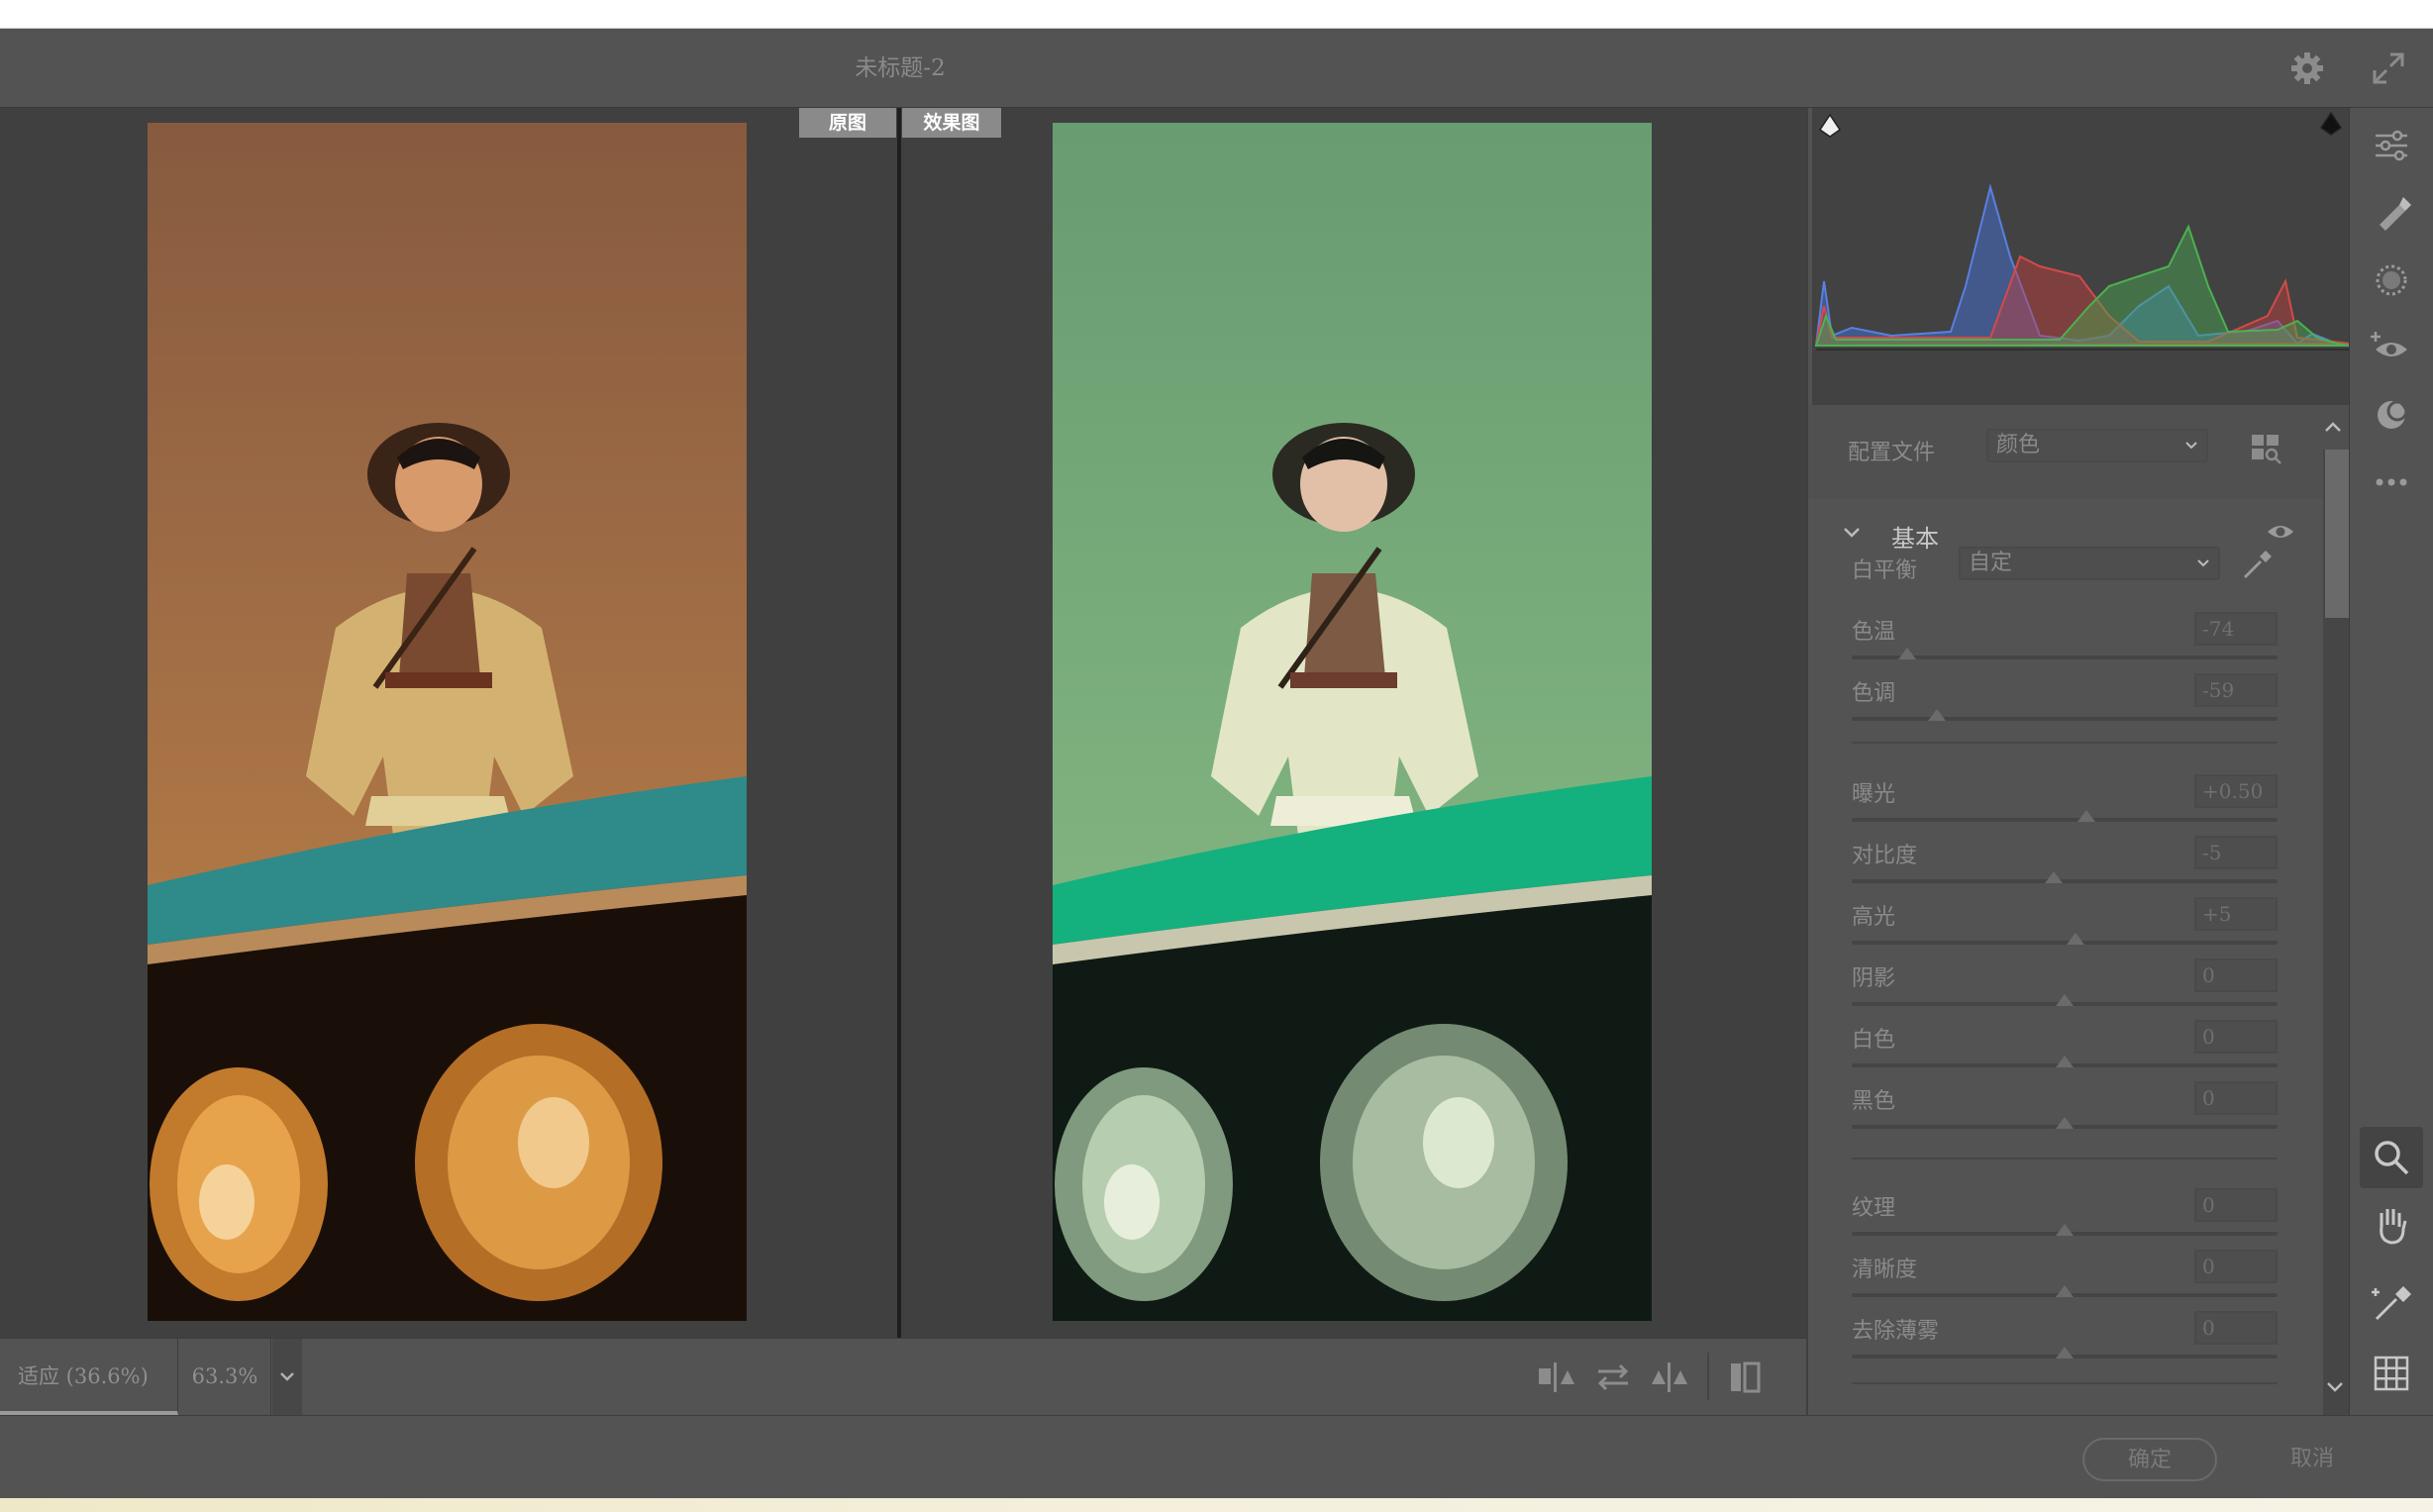 The image size is (2433, 1512). Describe the element at coordinates (287, 1377) in the screenshot. I see `zoom-dropdown-button` at that location.